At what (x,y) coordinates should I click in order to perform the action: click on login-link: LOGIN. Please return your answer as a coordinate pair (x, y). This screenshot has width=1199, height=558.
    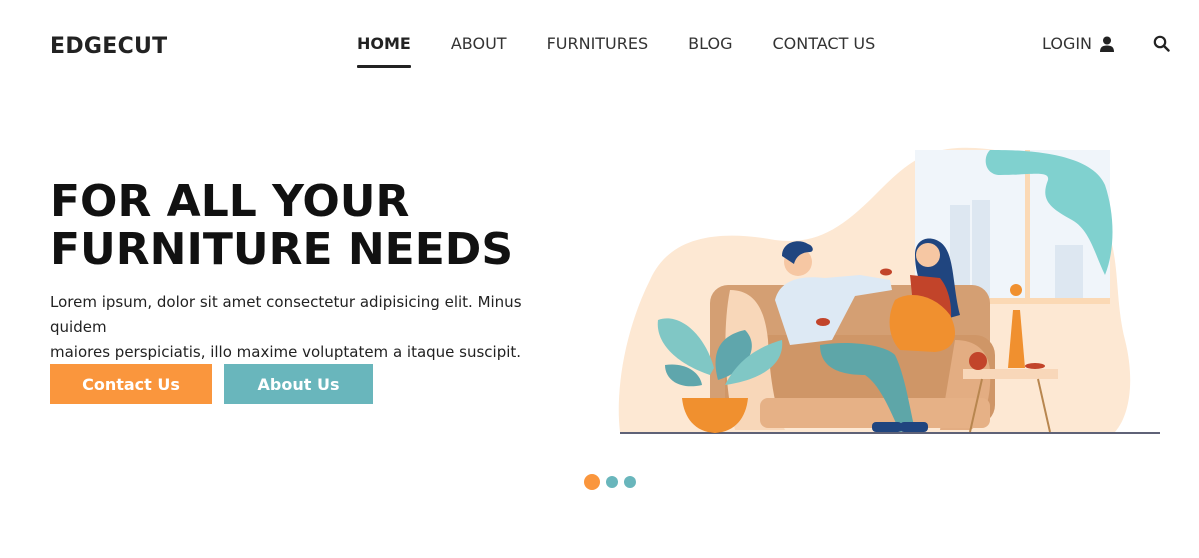
    Looking at the image, I should click on (1078, 43).